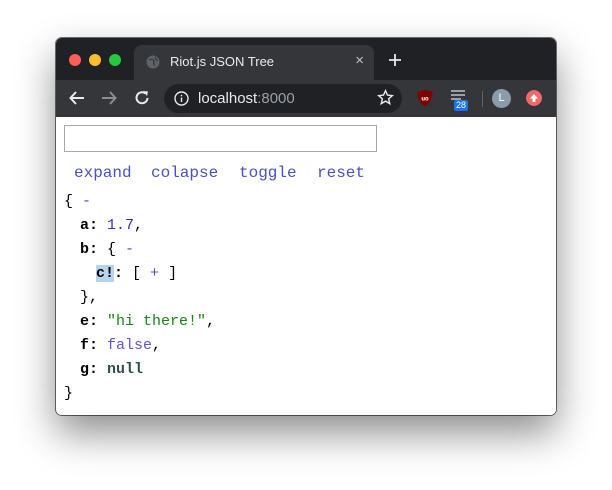  Describe the element at coordinates (86, 201) in the screenshot. I see `collapse-root-toggle: -` at that location.